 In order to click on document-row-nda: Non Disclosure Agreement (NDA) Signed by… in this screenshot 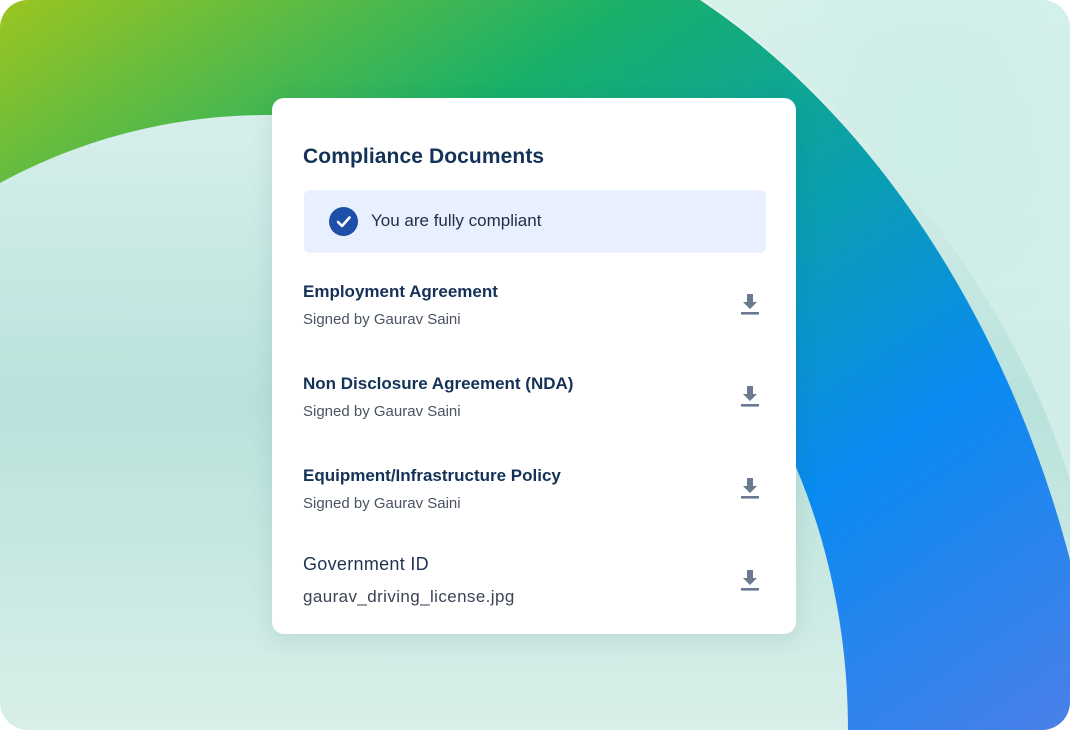, I will do `click(534, 404)`.